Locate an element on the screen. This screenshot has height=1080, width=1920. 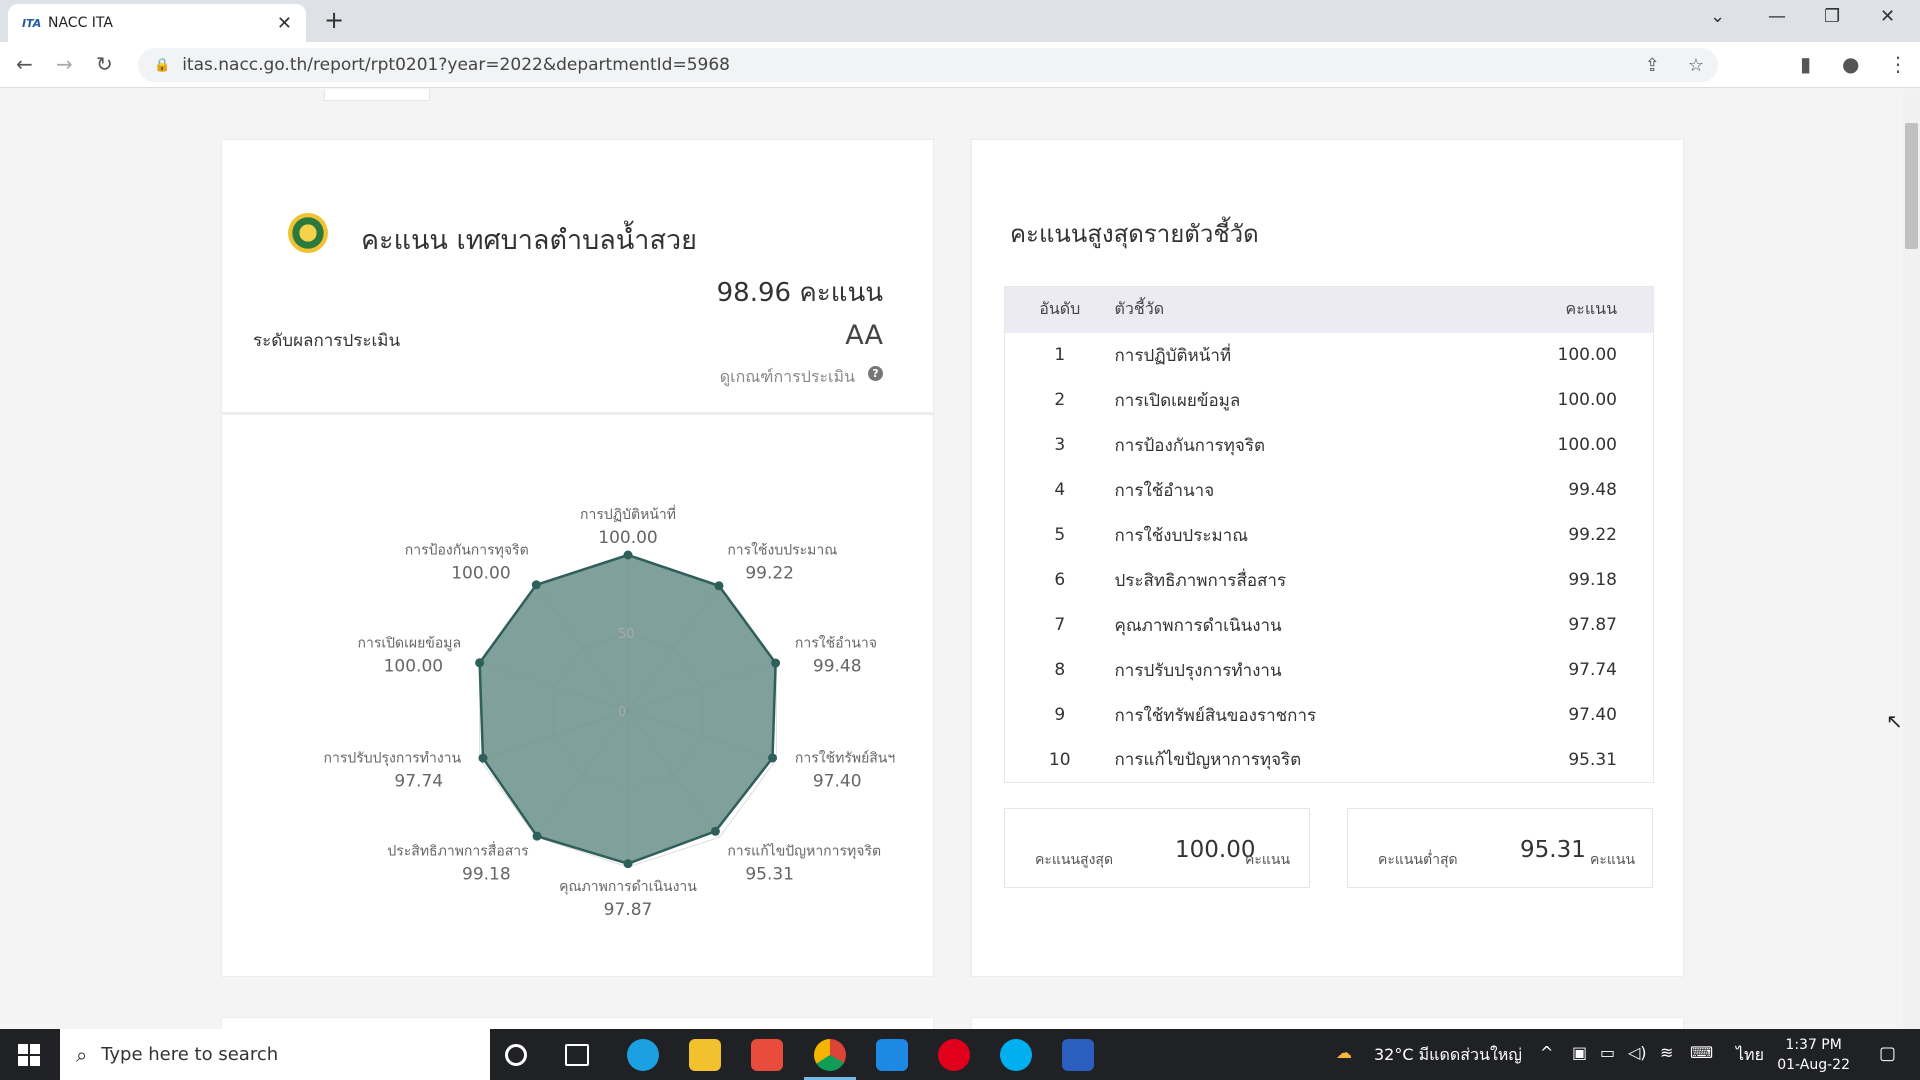
tray-app-icon: ▣ is located at coordinates (1579, 1052).